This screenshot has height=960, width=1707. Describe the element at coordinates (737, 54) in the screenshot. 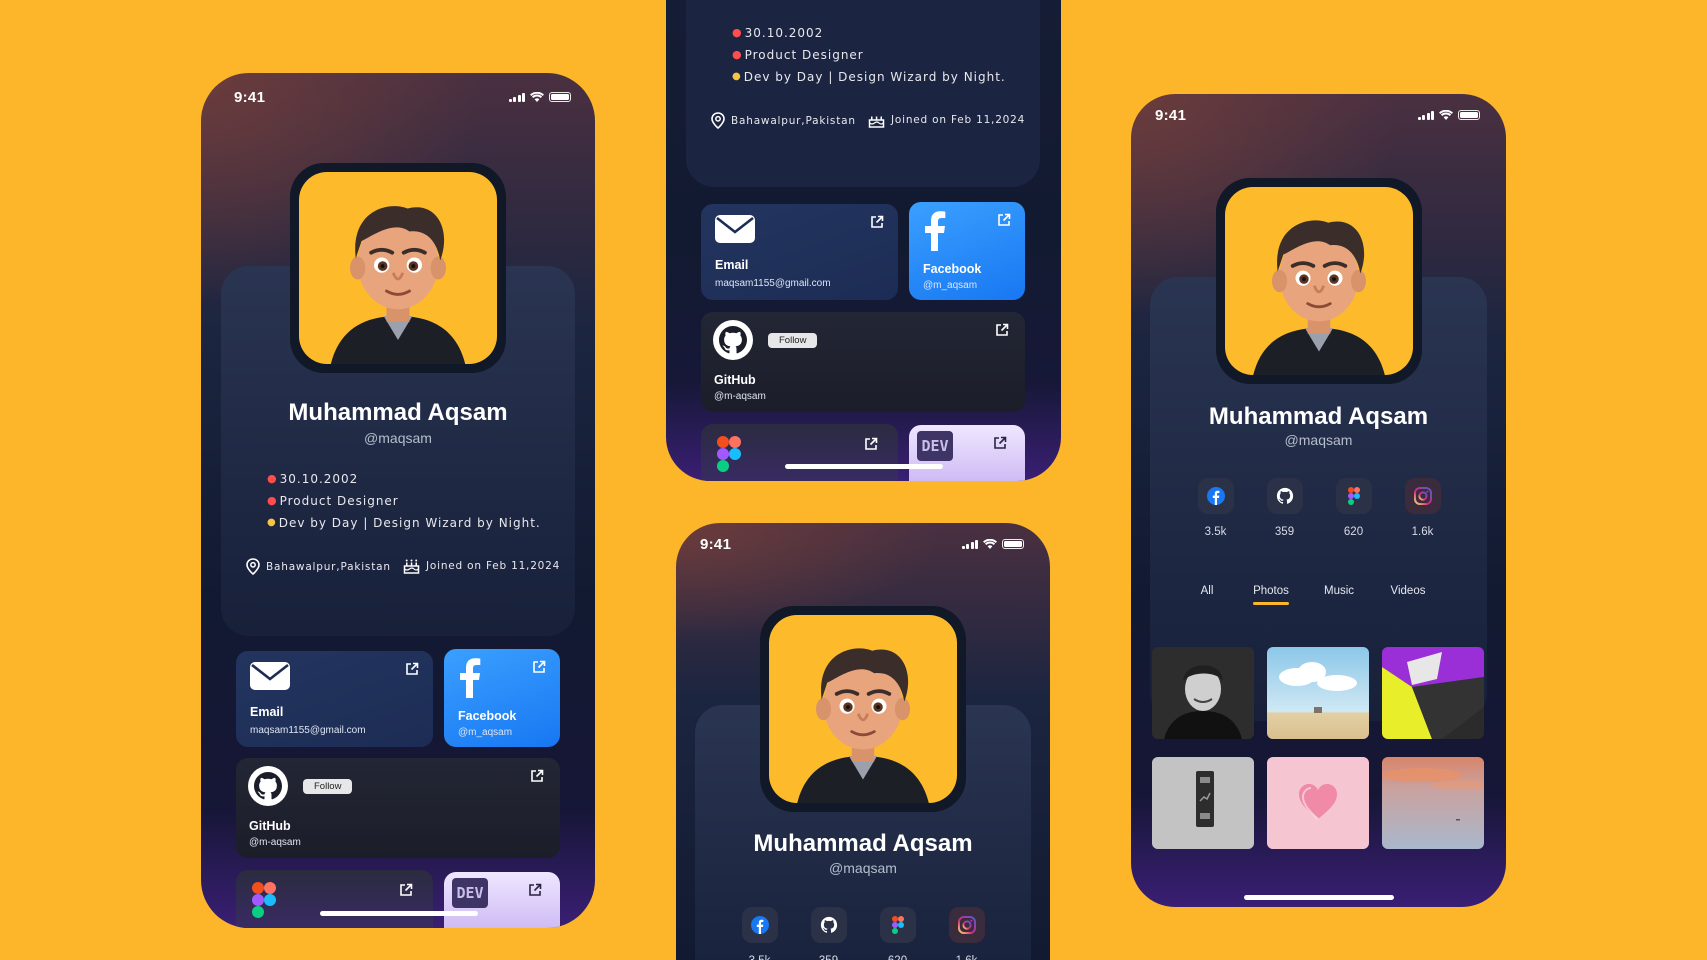

I see `pin-icon: ●` at that location.